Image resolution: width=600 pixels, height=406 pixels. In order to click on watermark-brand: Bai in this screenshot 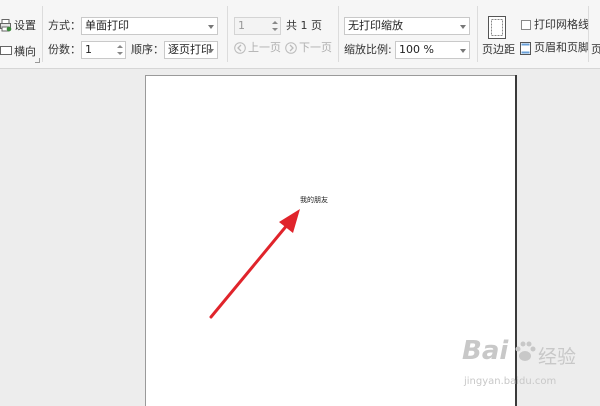, I will do `click(485, 351)`.